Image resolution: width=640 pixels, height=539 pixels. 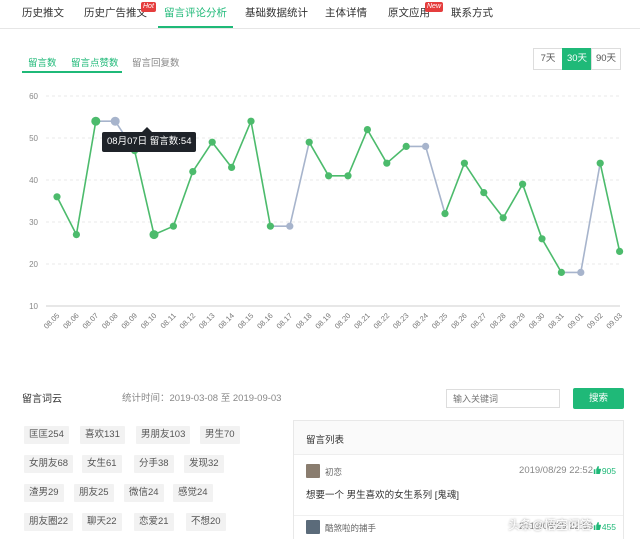 What do you see at coordinates (498, 321) in the screenshot?
I see `x-tick-label: 08.28` at bounding box center [498, 321].